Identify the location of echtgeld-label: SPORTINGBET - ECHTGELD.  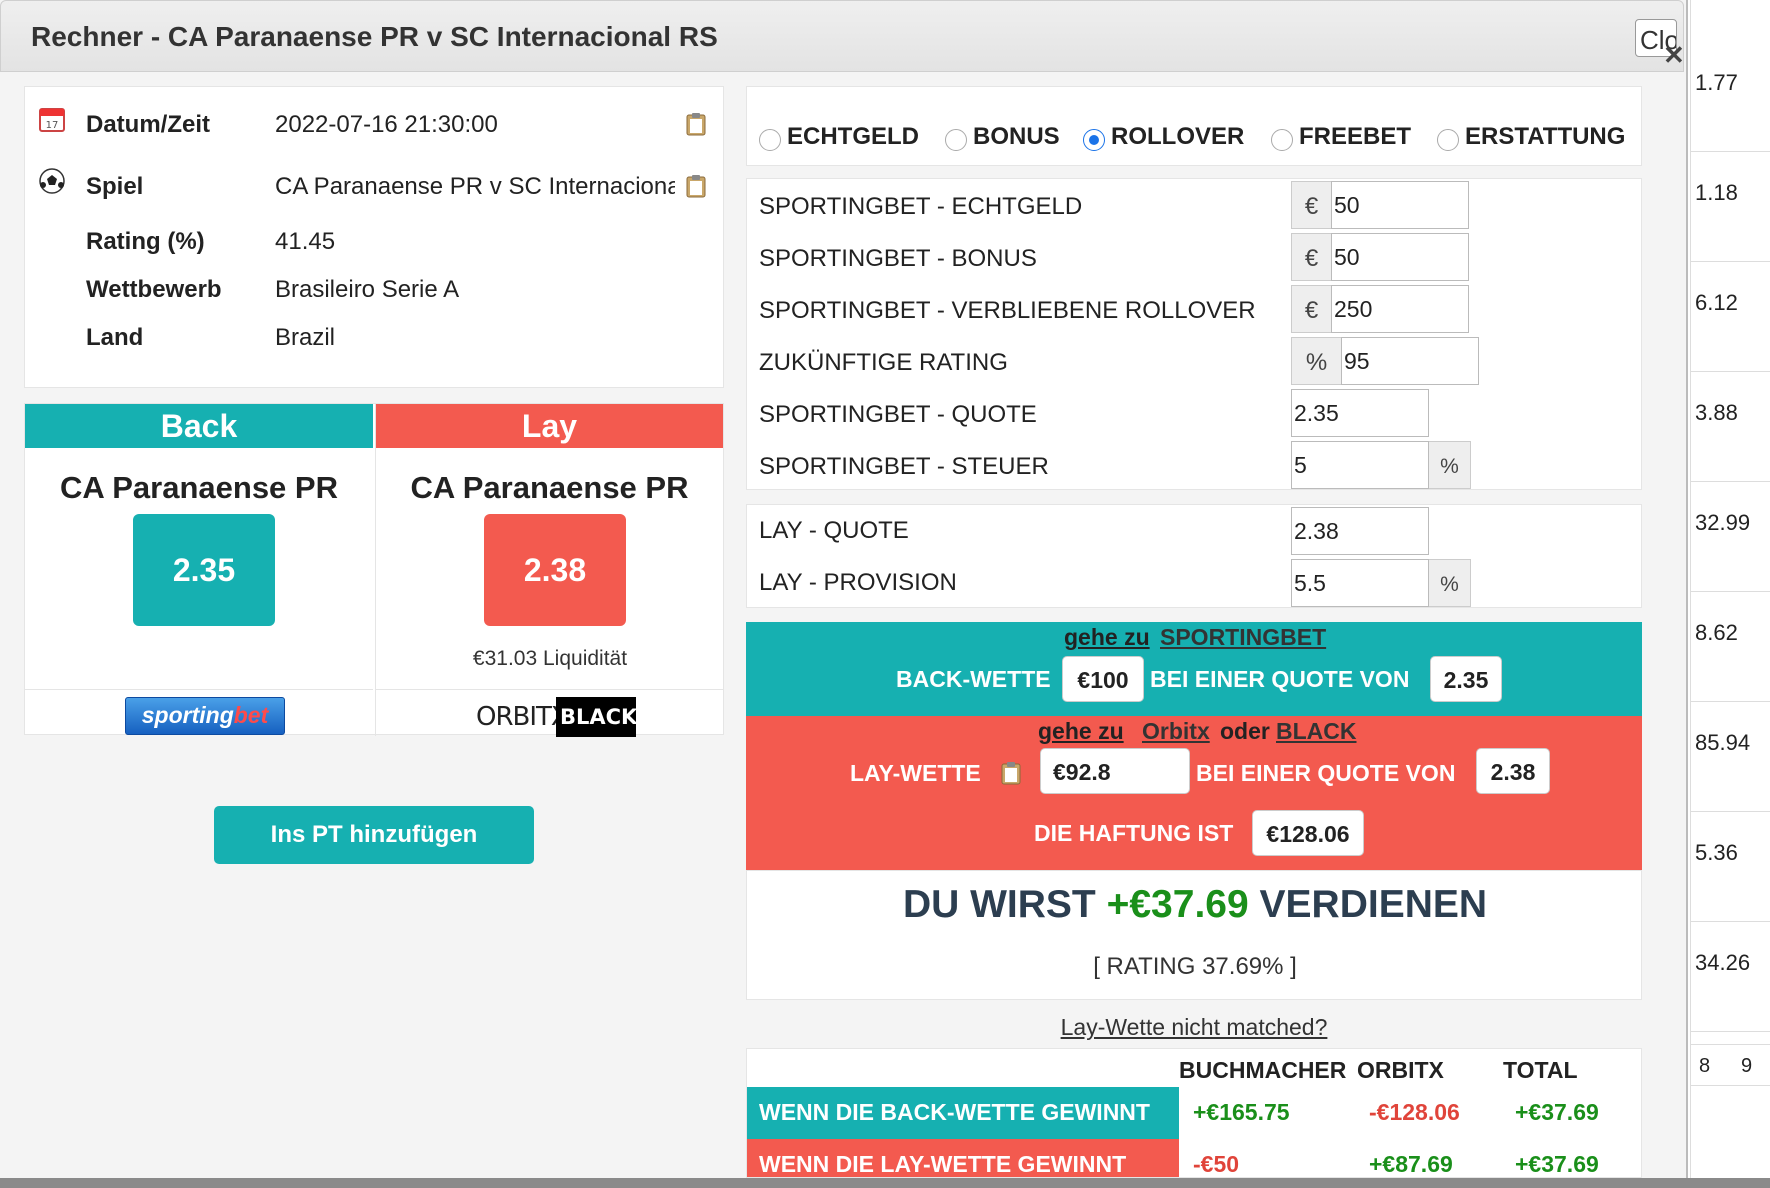
(921, 206).